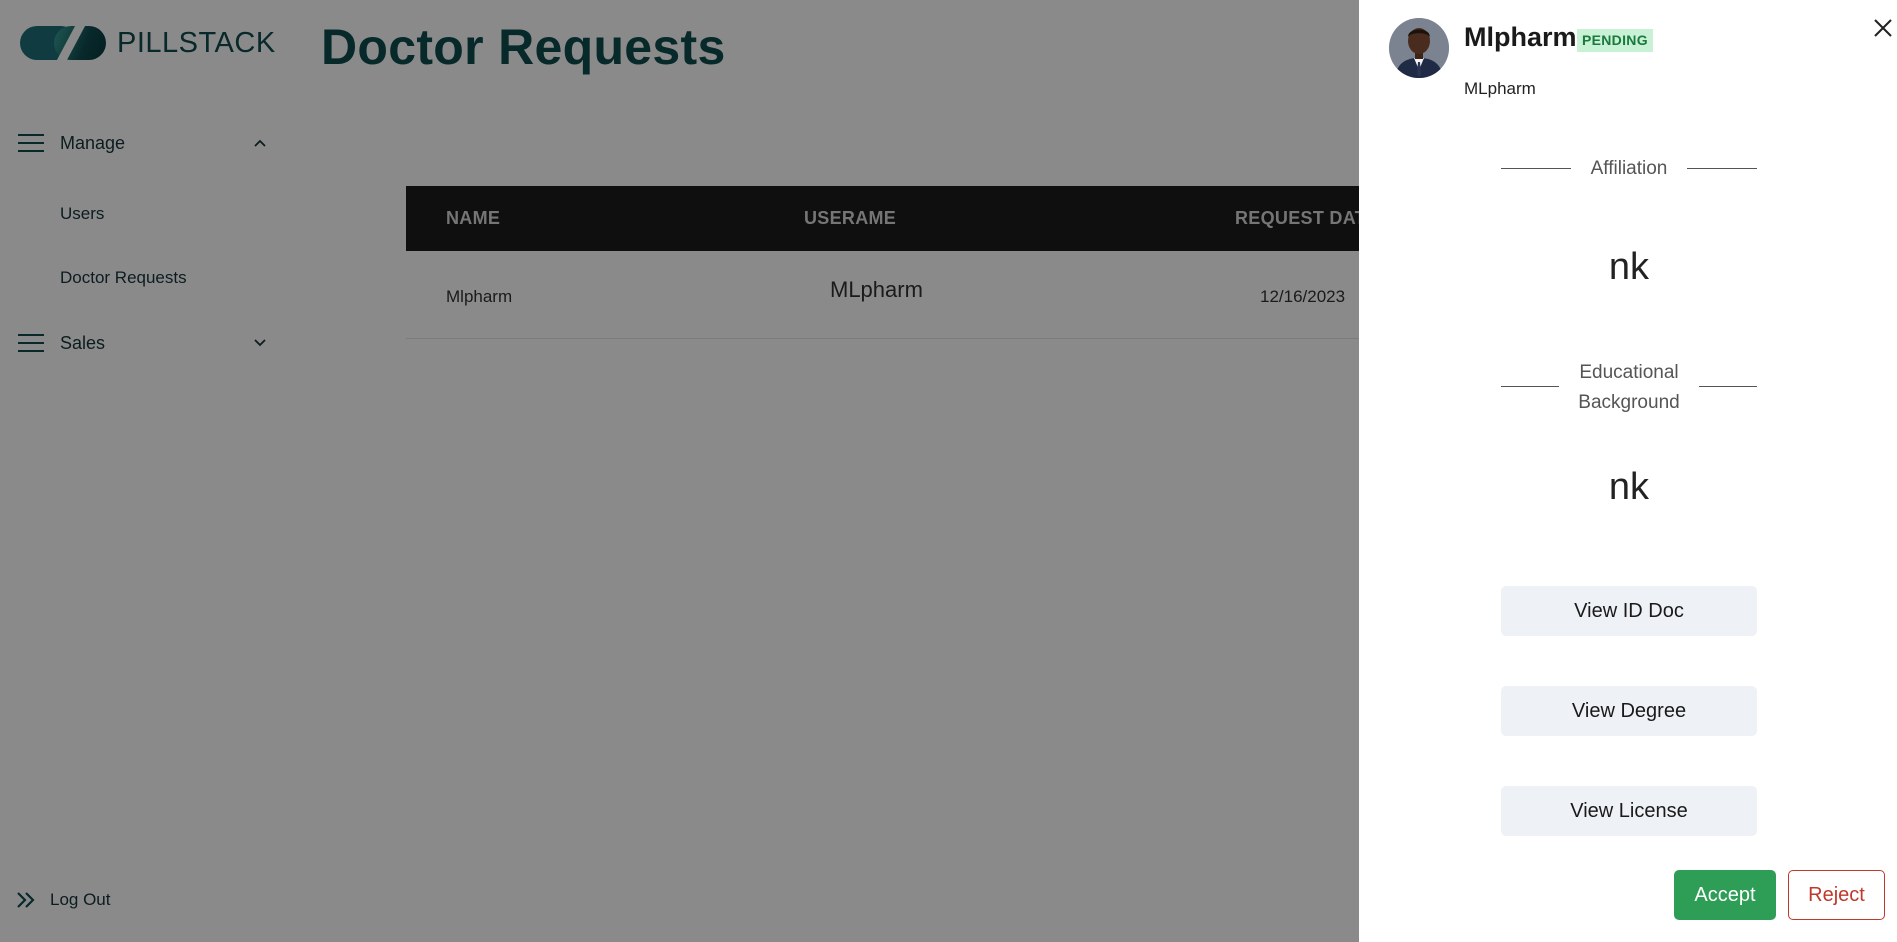  What do you see at coordinates (1883, 28) in the screenshot?
I see `close-icon` at bounding box center [1883, 28].